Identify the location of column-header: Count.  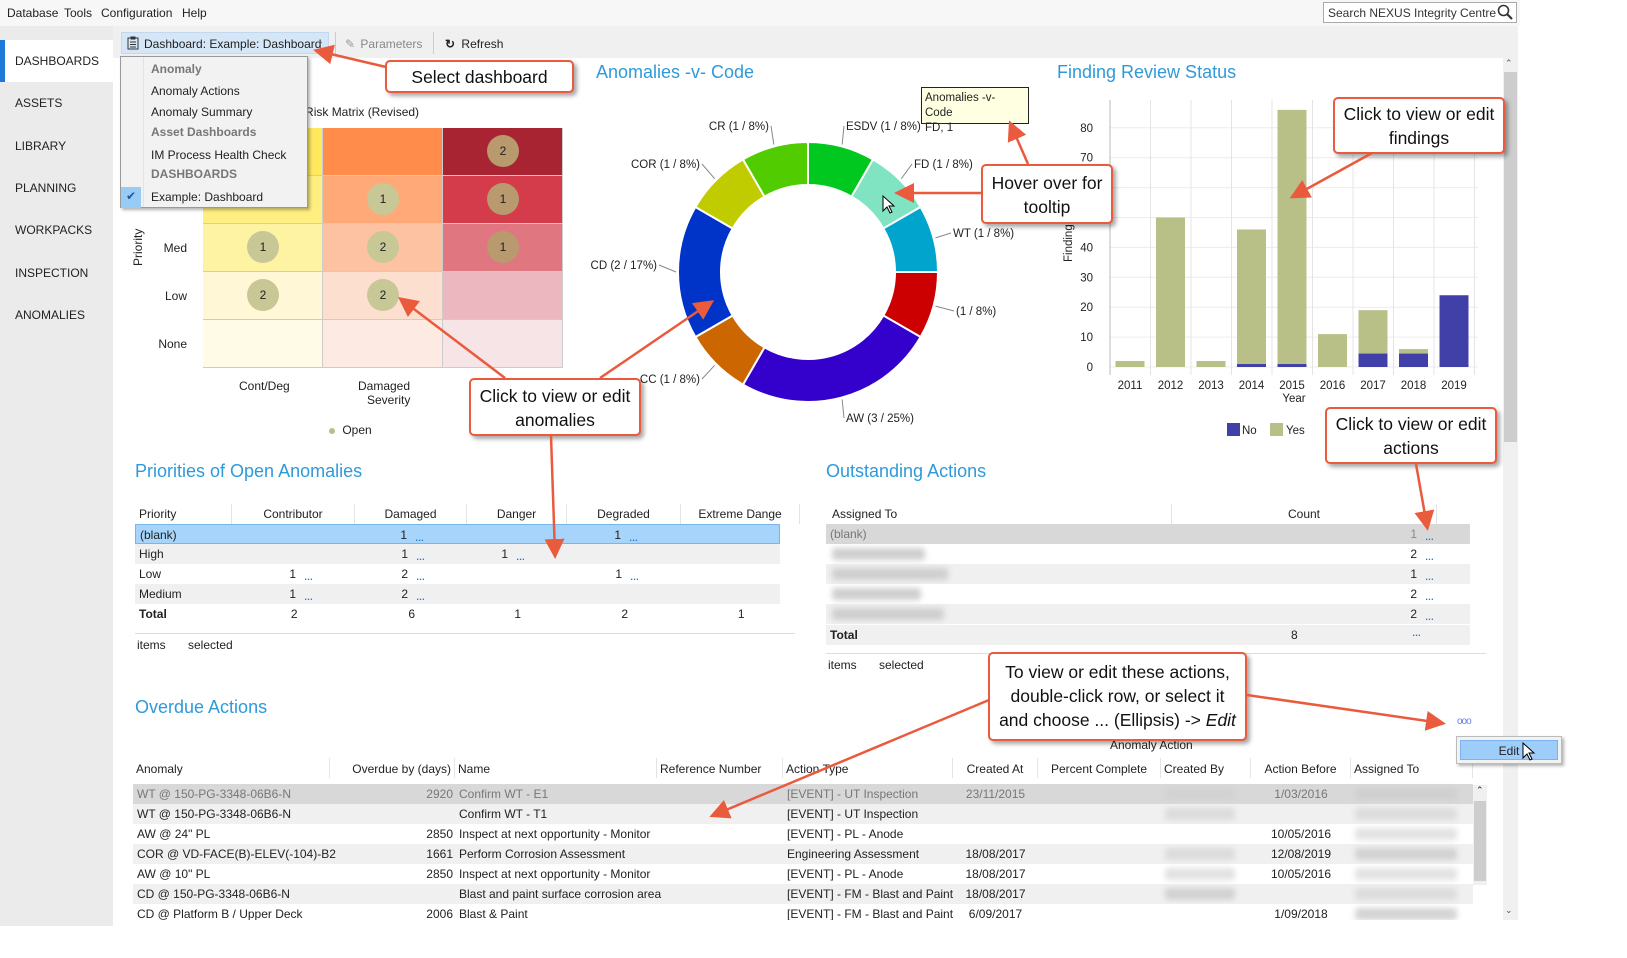
(1304, 514).